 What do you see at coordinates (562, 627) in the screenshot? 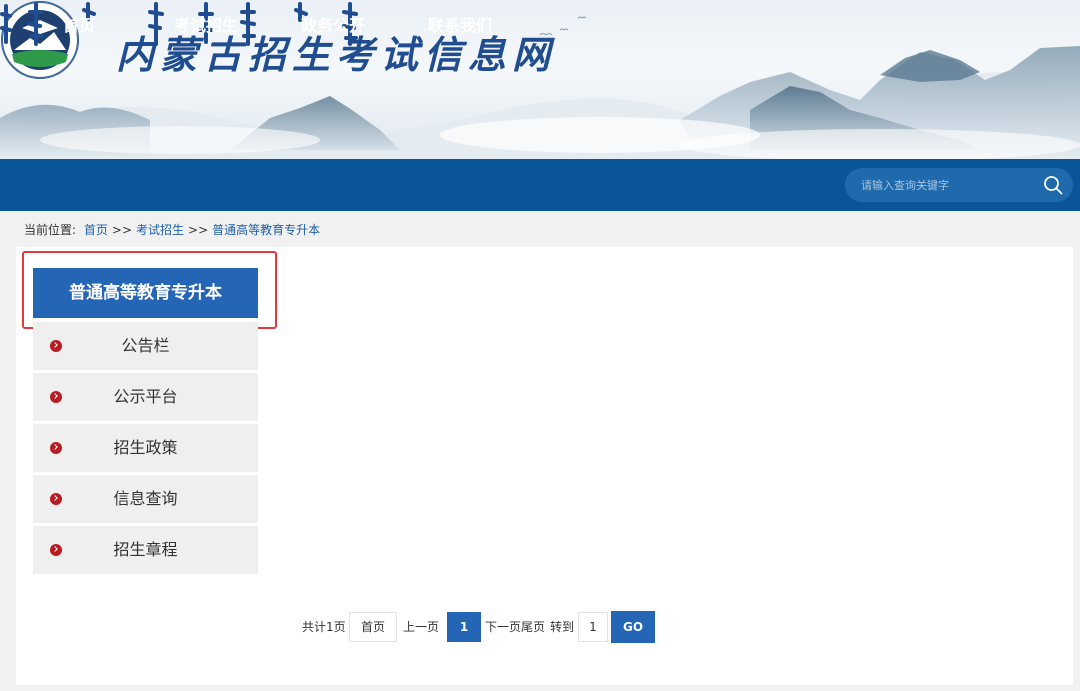
I see `pagination-goto-label: 转到` at bounding box center [562, 627].